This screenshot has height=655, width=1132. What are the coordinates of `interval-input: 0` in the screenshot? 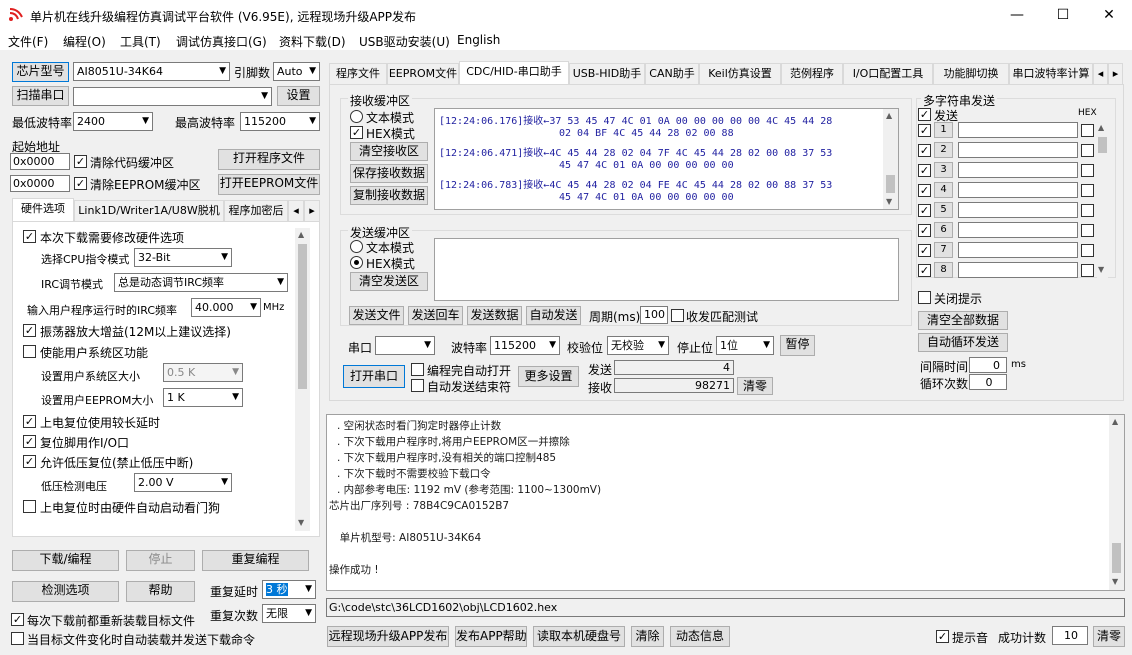 It's located at (988, 365).